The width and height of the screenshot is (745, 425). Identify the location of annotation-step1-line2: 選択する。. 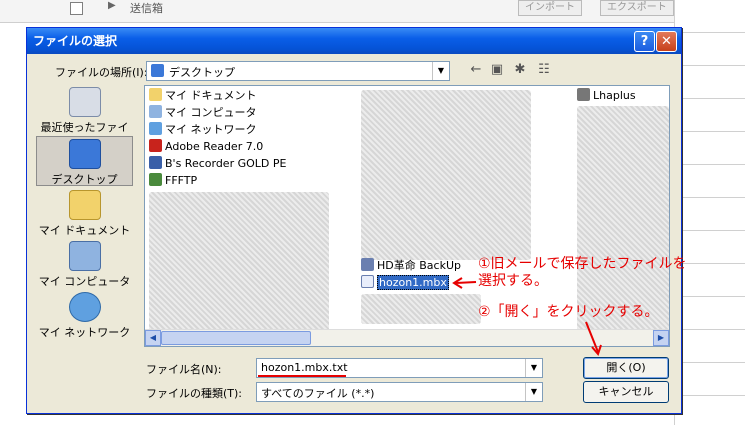
(513, 281).